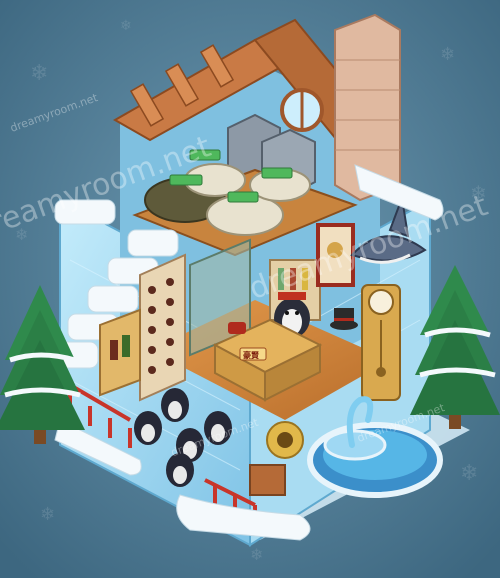 Image resolution: width=500 pixels, height=578 pixels. Describe the element at coordinates (162, 327) in the screenshot. I see `wine-rack-icon` at that location.